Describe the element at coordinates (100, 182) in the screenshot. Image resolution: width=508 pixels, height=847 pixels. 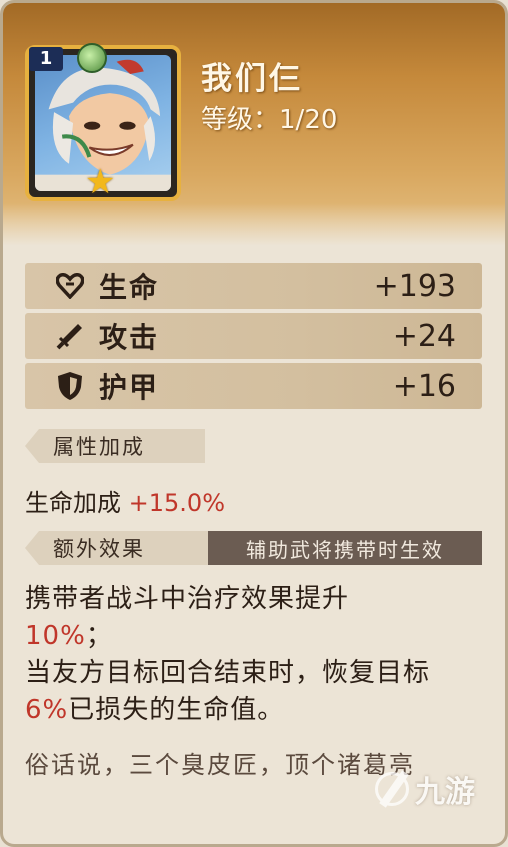
I see `star-icon: ★` at that location.